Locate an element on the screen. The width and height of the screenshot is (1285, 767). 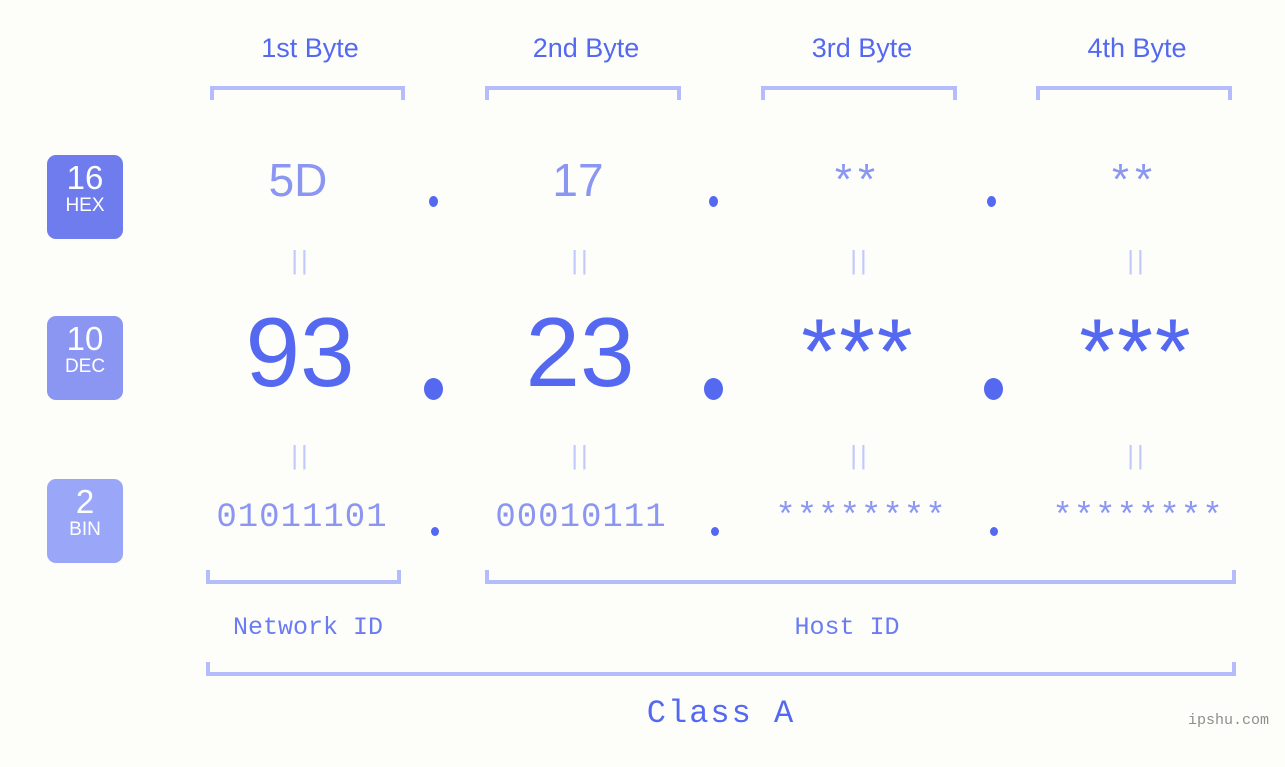
byte-header-3: 3rd Byte is located at coordinates (862, 48).